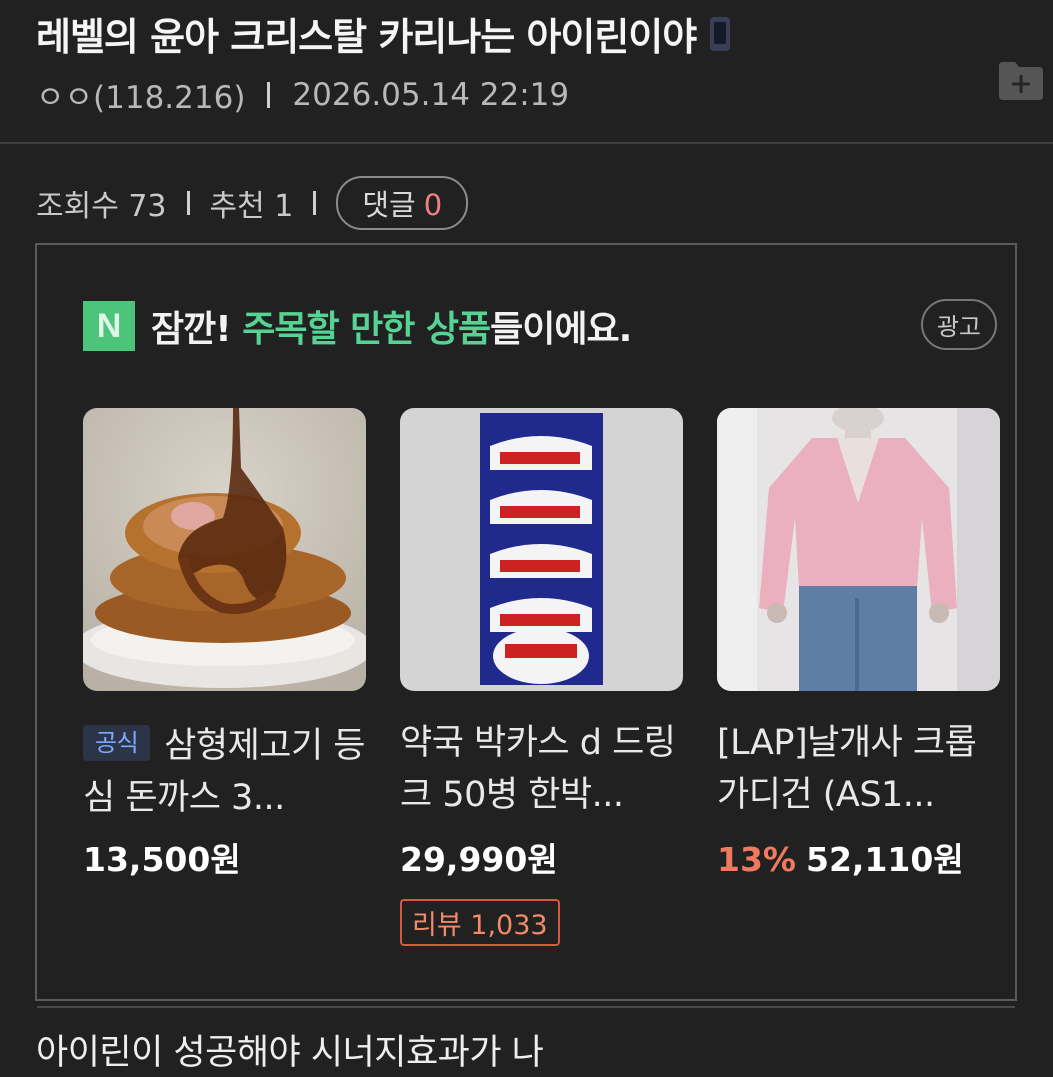 The image size is (1053, 1077). What do you see at coordinates (140, 94) in the screenshot?
I see `author-name: ㅇㅇ(118.216)` at bounding box center [140, 94].